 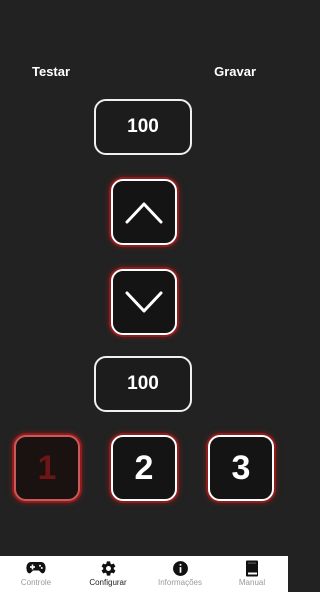 What do you see at coordinates (180, 568) in the screenshot?
I see `info-icon` at bounding box center [180, 568].